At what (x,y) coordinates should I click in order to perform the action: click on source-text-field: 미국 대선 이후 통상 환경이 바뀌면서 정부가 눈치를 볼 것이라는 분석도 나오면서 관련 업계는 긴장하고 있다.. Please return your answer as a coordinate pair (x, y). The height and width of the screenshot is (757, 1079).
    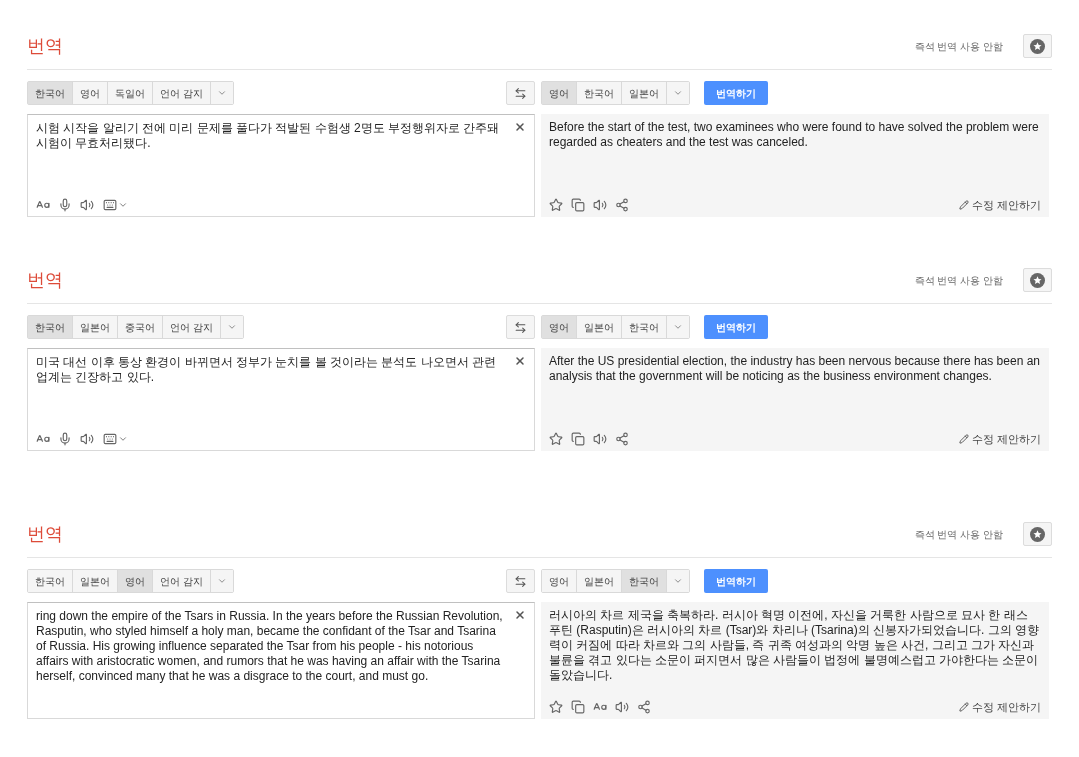
    Looking at the image, I should click on (281, 399).